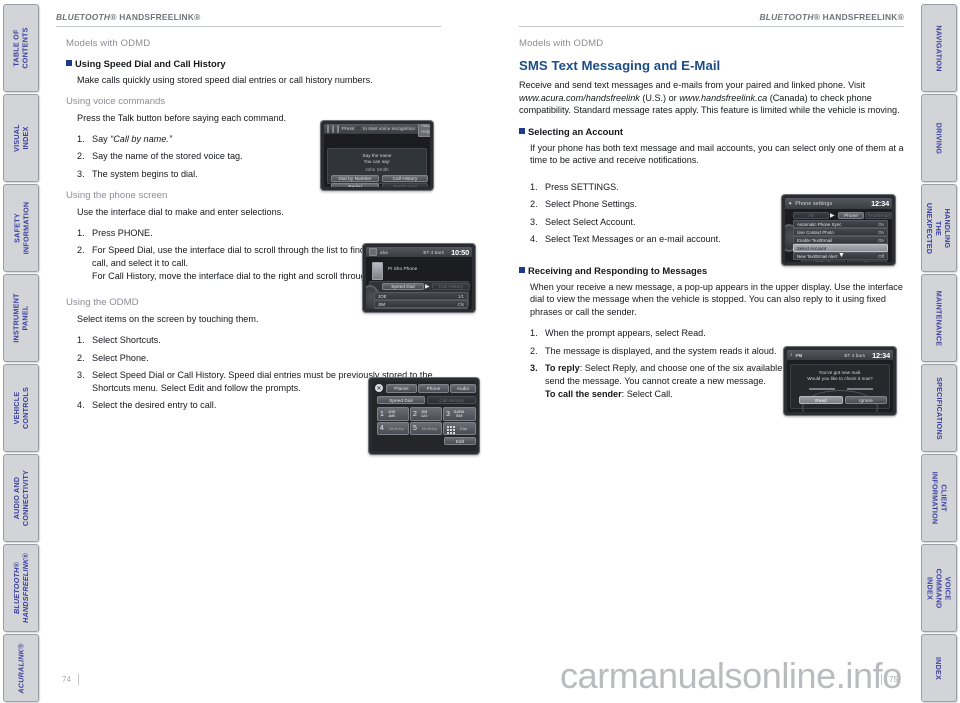 The width and height of the screenshot is (960, 703). What do you see at coordinates (421, 296) in the screenshot?
I see `speed-dial-row: JOE 1/1` at bounding box center [421, 296].